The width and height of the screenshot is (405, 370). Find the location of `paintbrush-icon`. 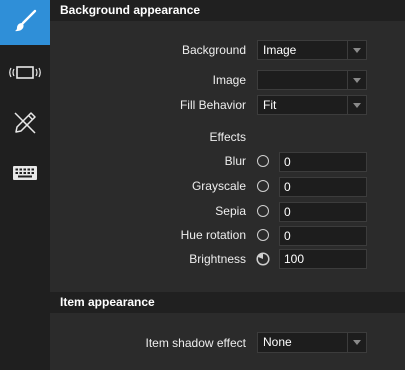

paintbrush-icon is located at coordinates (25, 22).